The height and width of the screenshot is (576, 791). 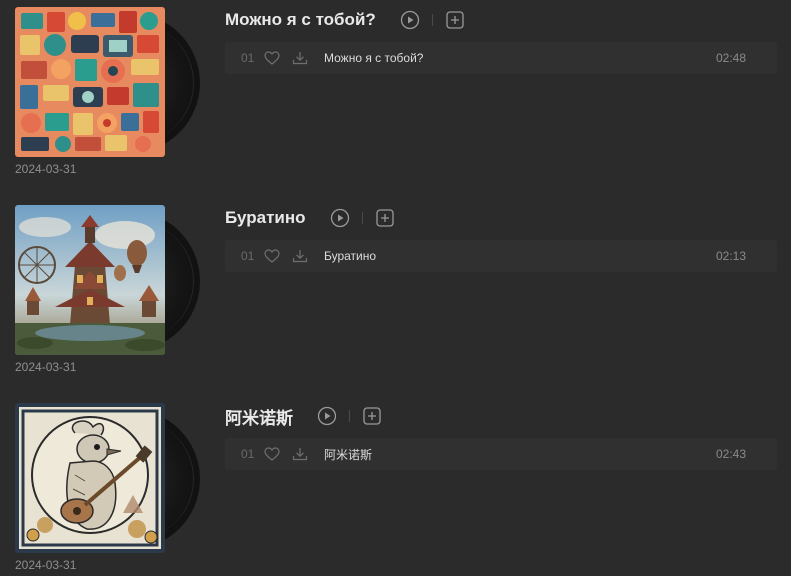 I want to click on album-header: Можно я с тобой?, so click(x=345, y=20).